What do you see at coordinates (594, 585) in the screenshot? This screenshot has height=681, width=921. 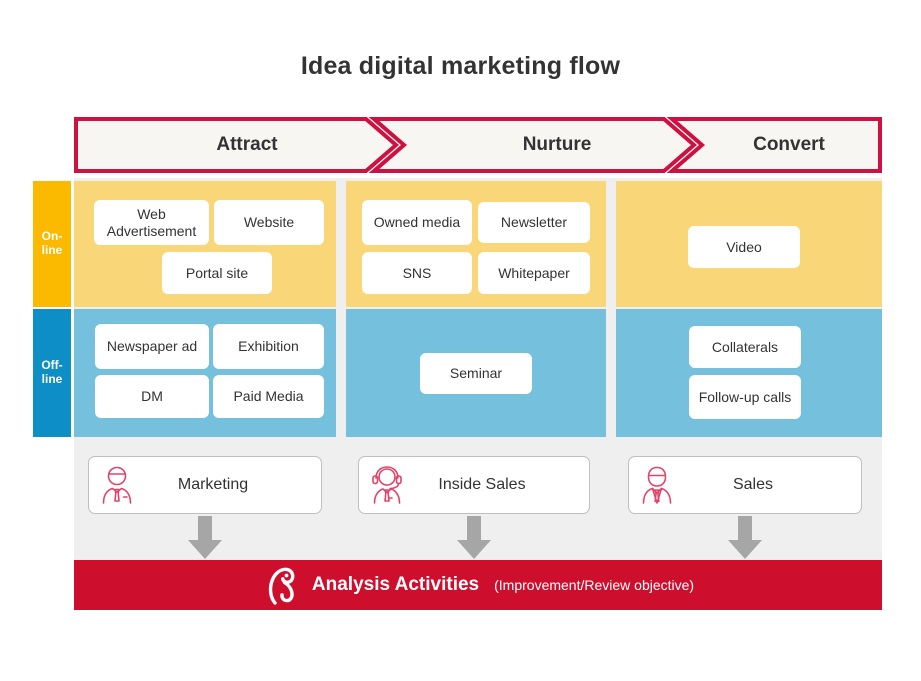 I see `analysis-subtitle: (Improvement/Review objective)` at bounding box center [594, 585].